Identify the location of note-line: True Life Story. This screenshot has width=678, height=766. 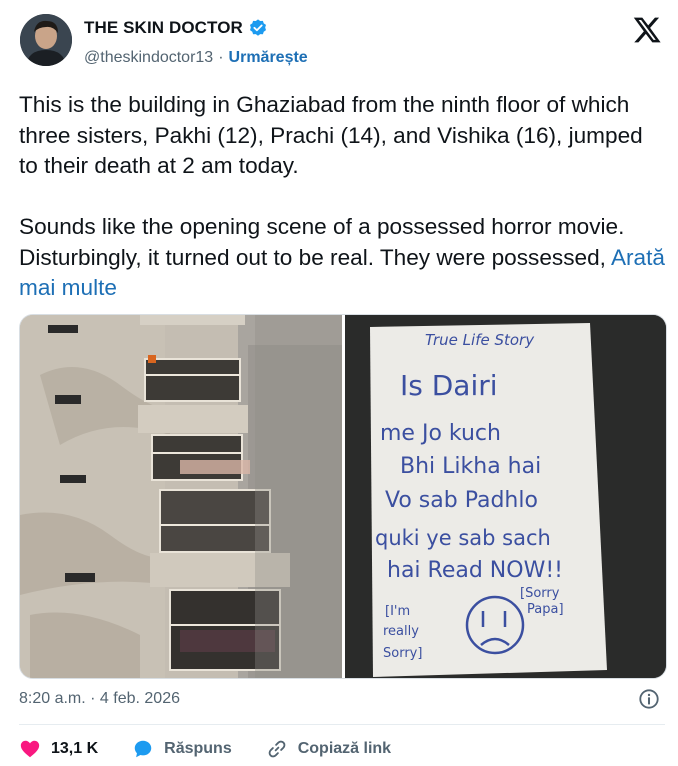
(480, 340).